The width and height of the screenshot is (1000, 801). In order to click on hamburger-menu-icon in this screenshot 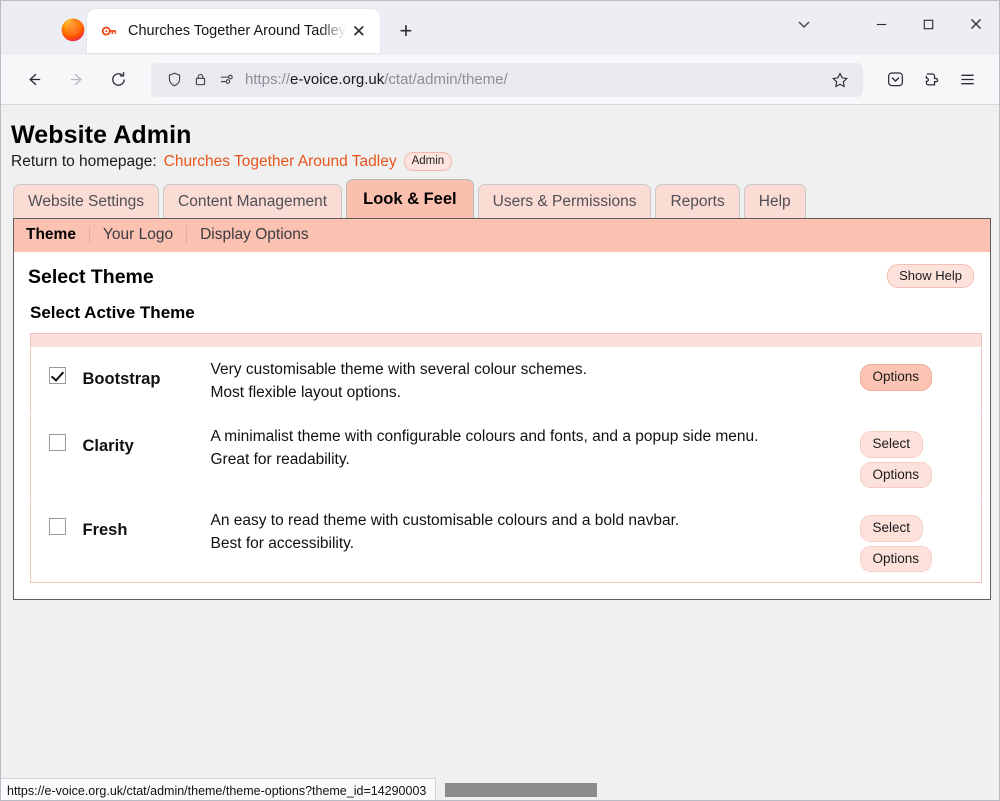, I will do `click(967, 80)`.